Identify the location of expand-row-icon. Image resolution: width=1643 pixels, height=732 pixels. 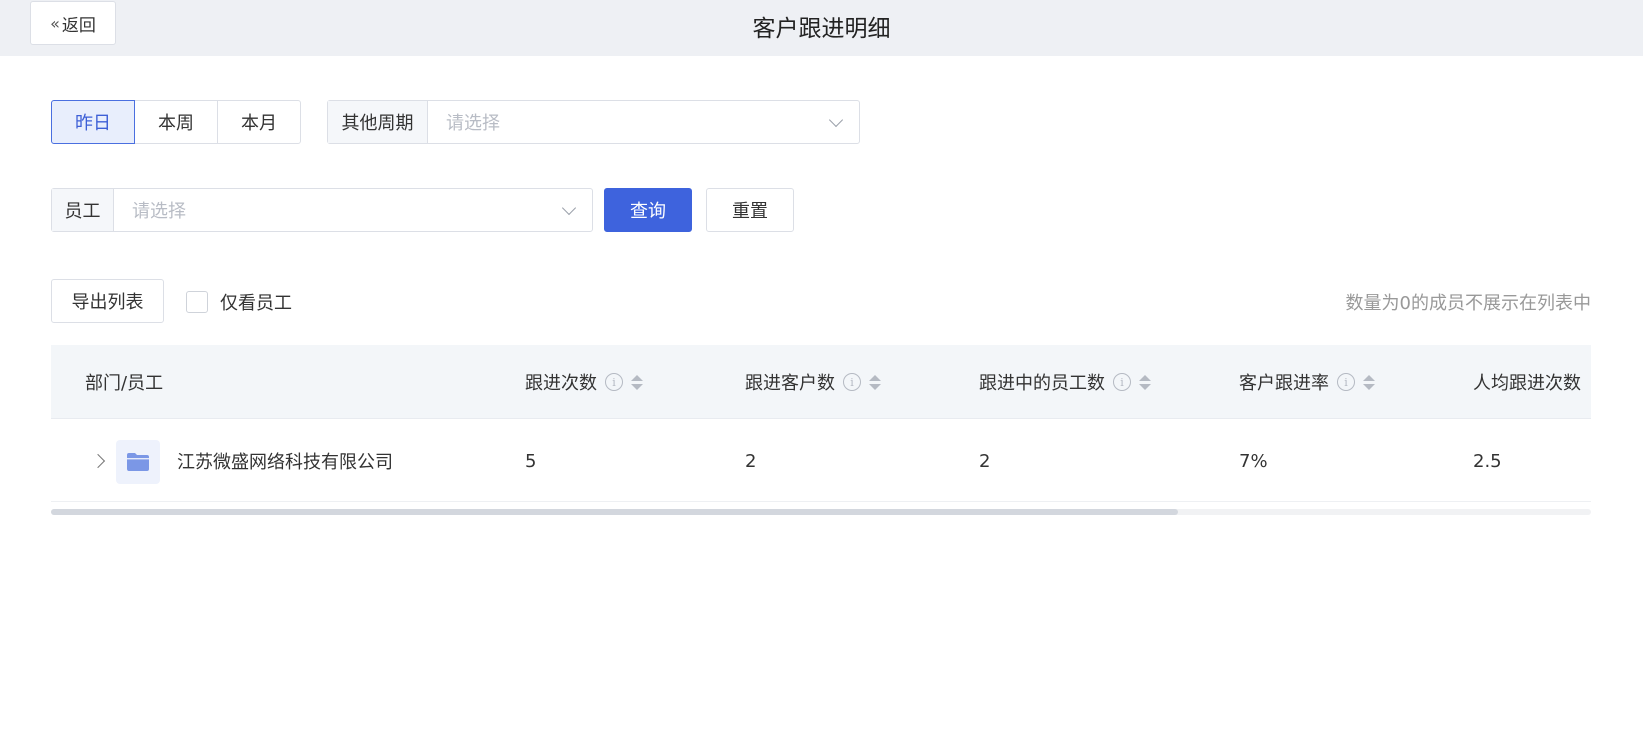
(98, 461).